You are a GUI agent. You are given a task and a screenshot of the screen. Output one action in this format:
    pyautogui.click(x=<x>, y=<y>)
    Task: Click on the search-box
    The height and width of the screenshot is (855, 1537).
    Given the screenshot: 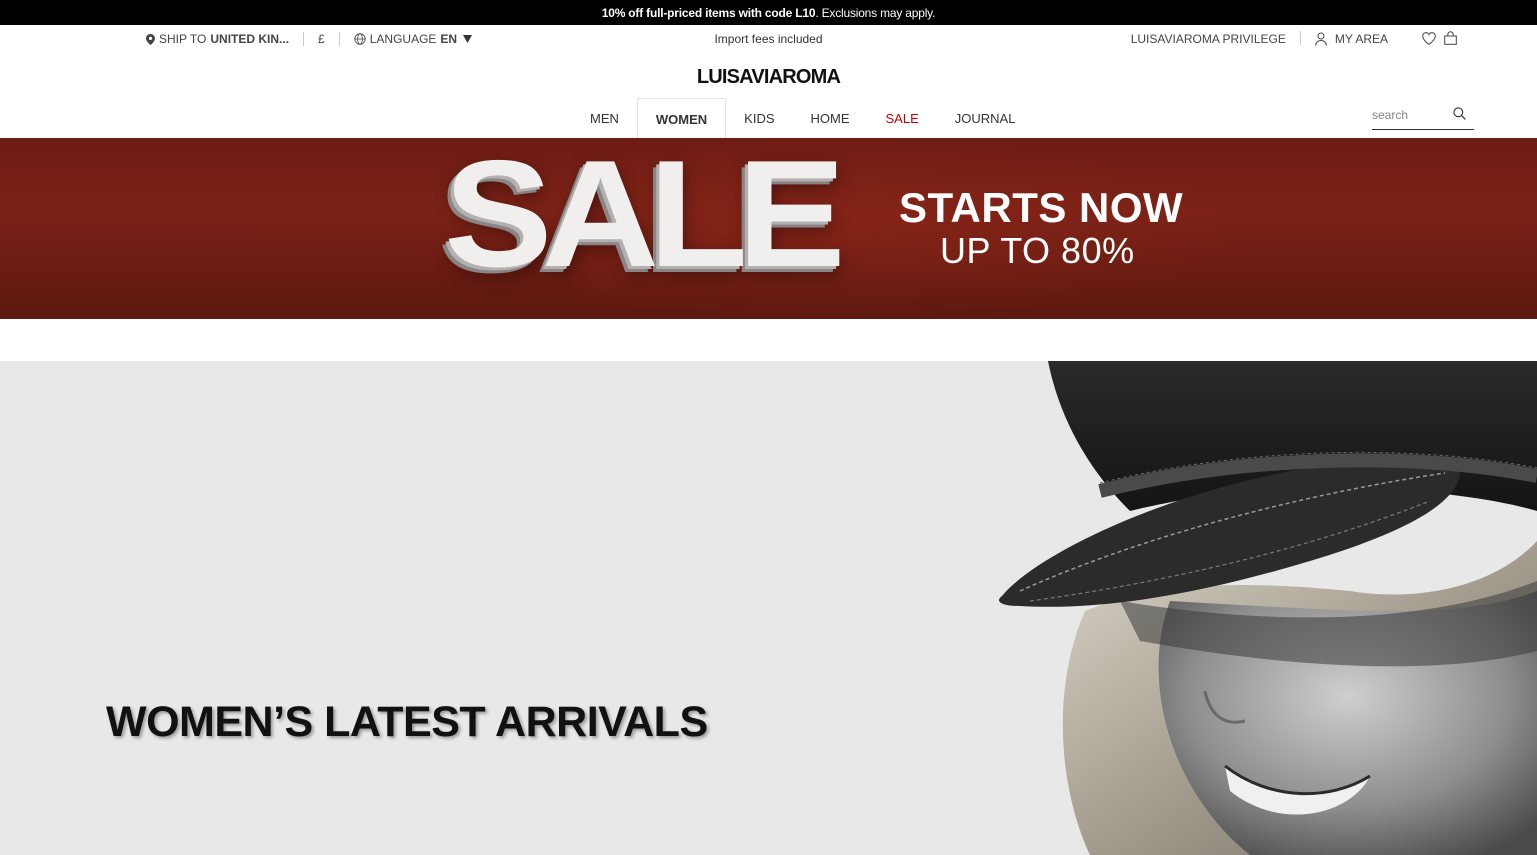 What is the action you would take?
    pyautogui.click(x=1423, y=117)
    